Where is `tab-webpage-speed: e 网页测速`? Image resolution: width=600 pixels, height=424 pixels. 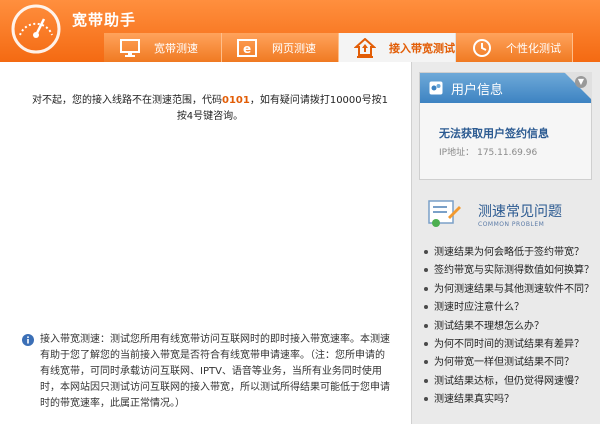
tab-webpage-speed: e 网页测速 is located at coordinates (280, 47).